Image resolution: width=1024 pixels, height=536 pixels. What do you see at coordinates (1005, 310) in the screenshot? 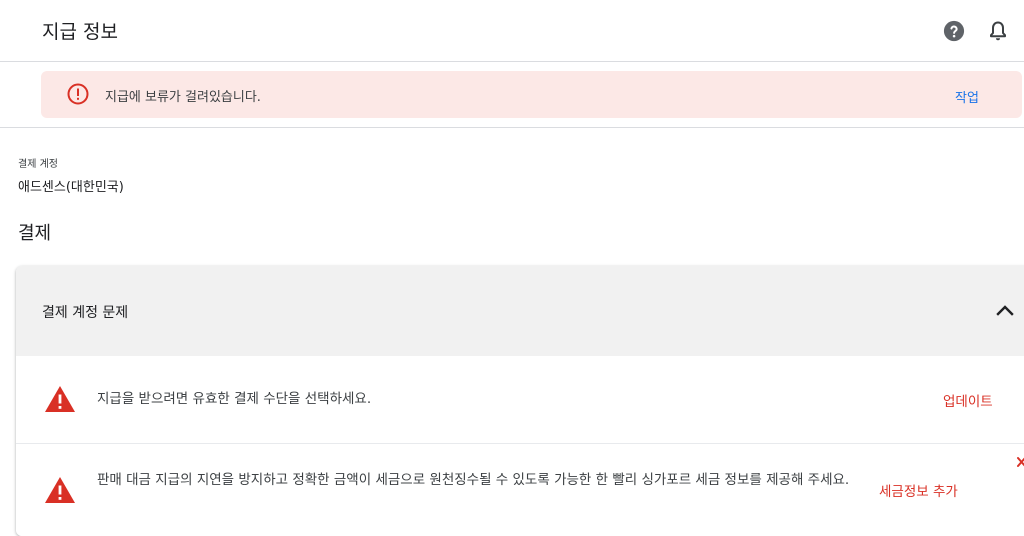
I see `chevron-up-icon` at bounding box center [1005, 310].